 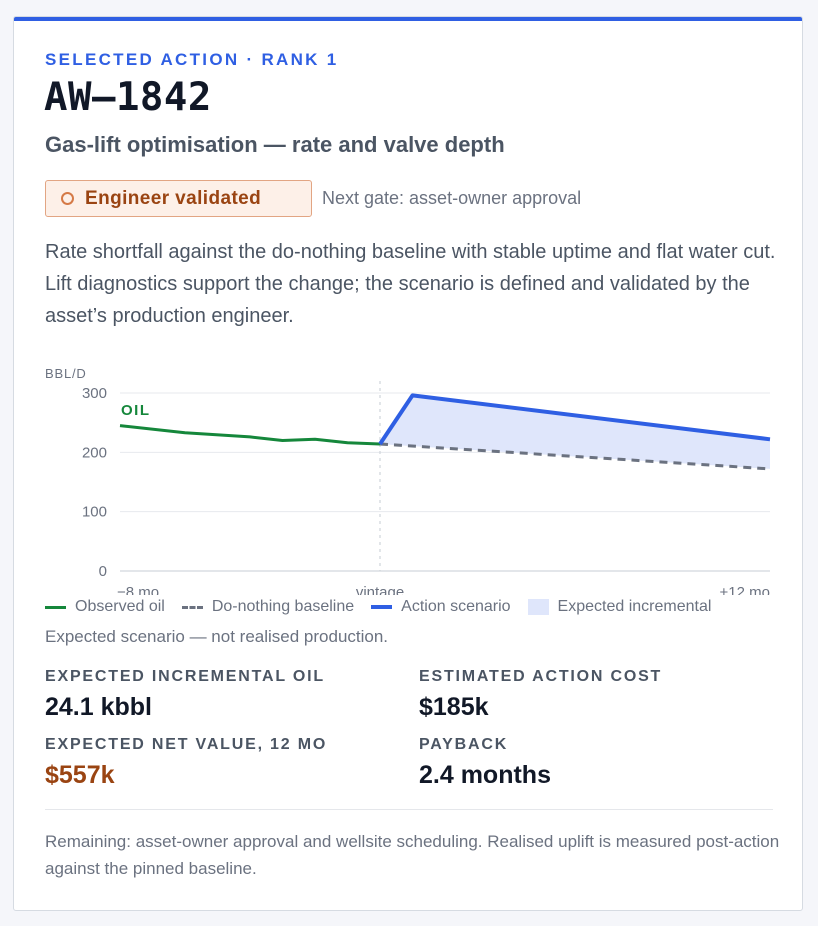 What do you see at coordinates (380, 589) in the screenshot?
I see `chart-x-tick-label: vintage` at bounding box center [380, 589].